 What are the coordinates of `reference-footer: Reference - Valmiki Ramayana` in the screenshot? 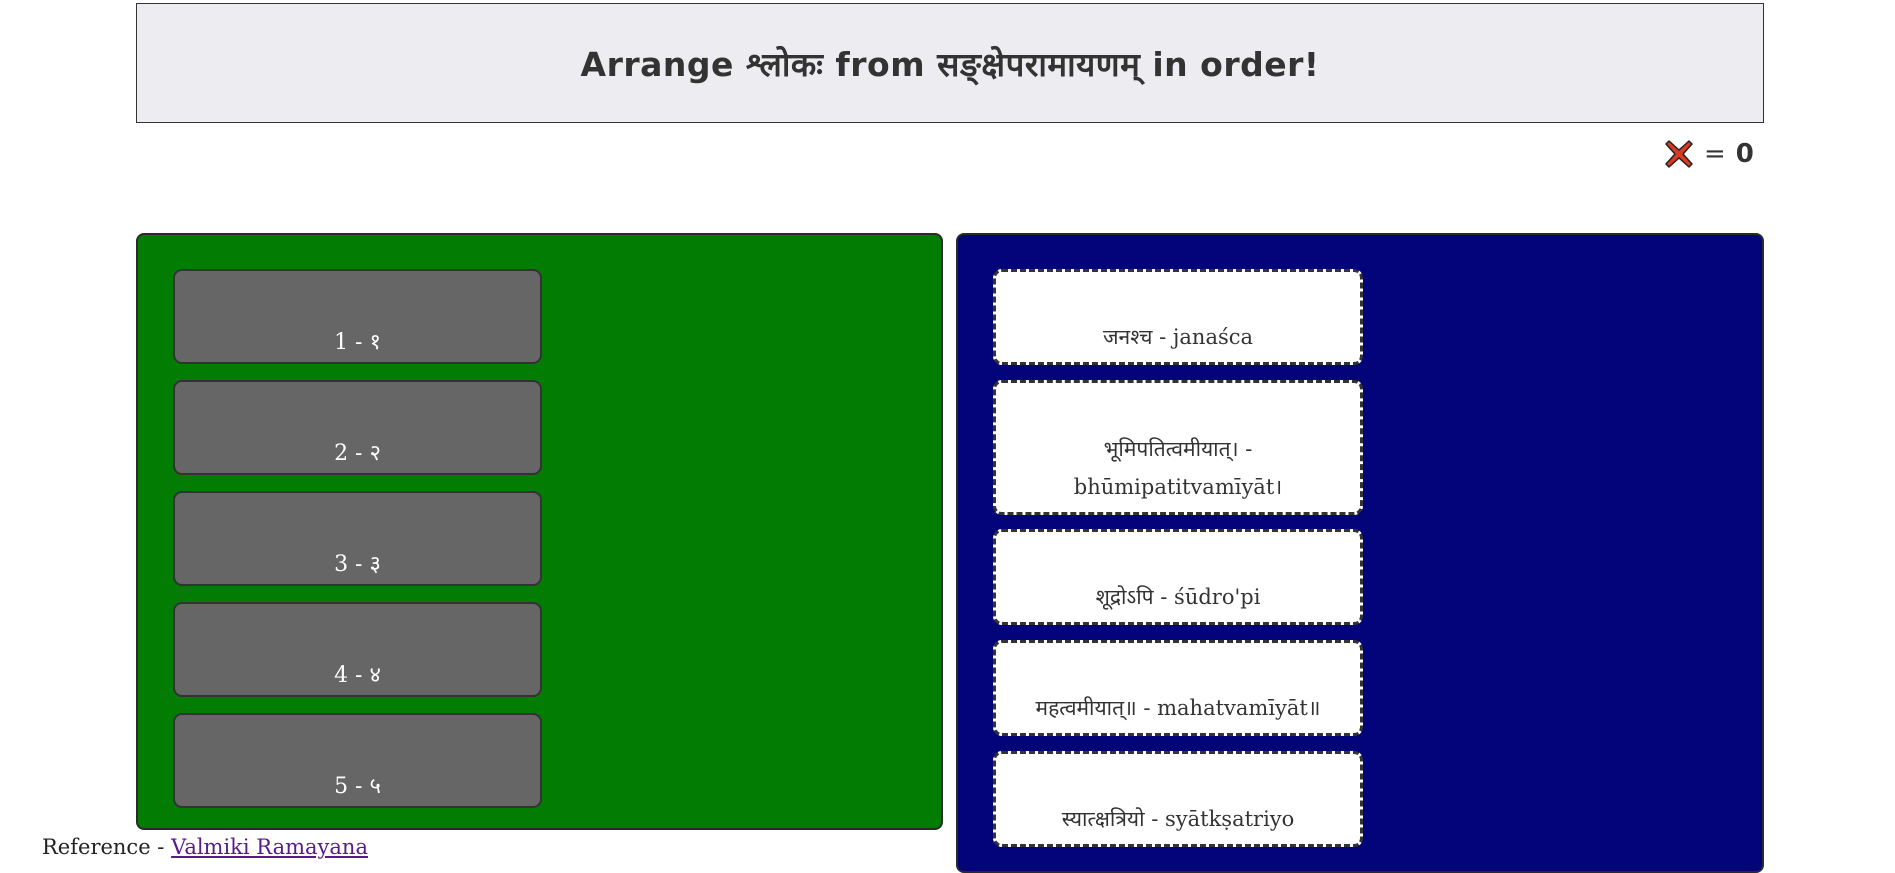 It's located at (205, 847).